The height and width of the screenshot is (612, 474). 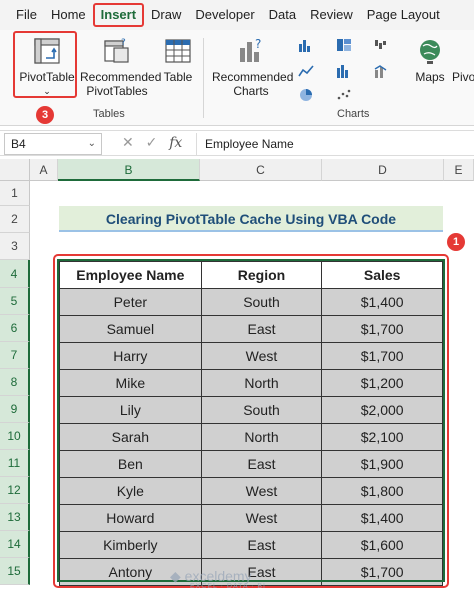 I want to click on maps-button: Maps, so click(x=430, y=60).